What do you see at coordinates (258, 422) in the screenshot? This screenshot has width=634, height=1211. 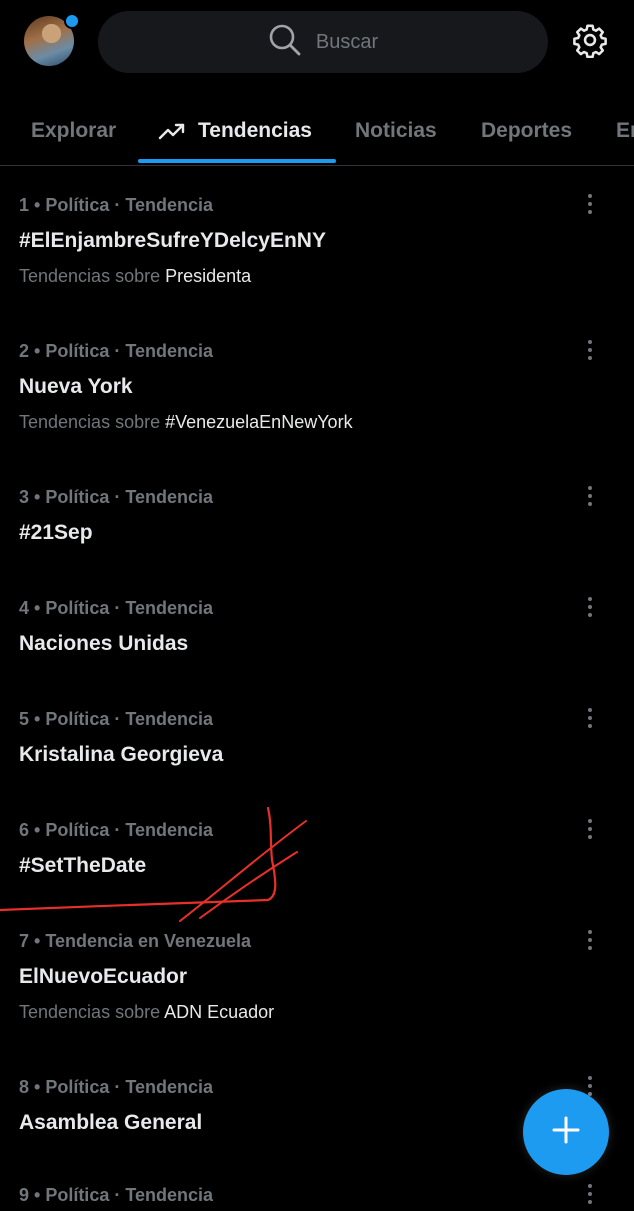 I see `trend-context-topic: #VenezuelaEnNewYork` at bounding box center [258, 422].